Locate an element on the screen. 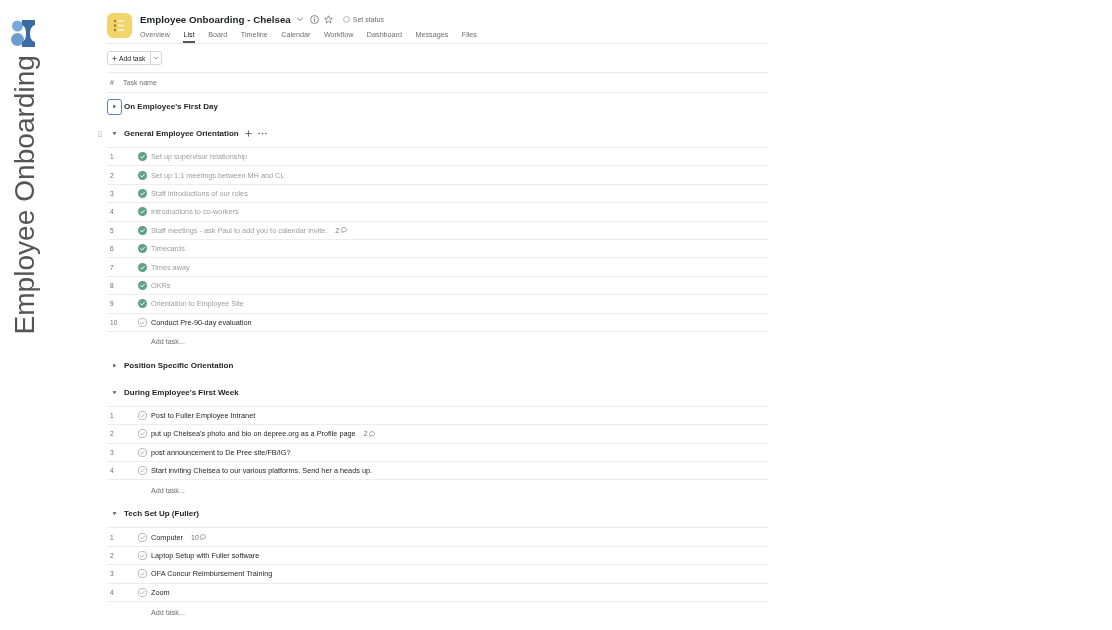 This screenshot has height=630, width=1112. circle-icon is located at coordinates (346, 19).